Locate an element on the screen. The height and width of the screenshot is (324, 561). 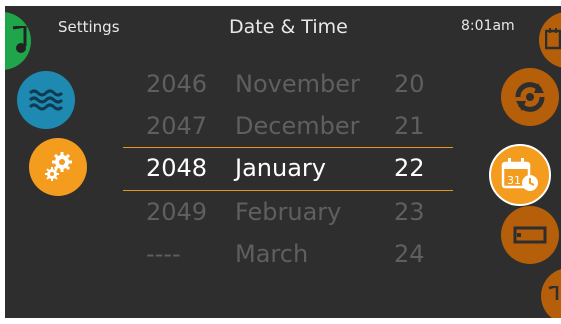
selected-day: 22 is located at coordinates (409, 168).